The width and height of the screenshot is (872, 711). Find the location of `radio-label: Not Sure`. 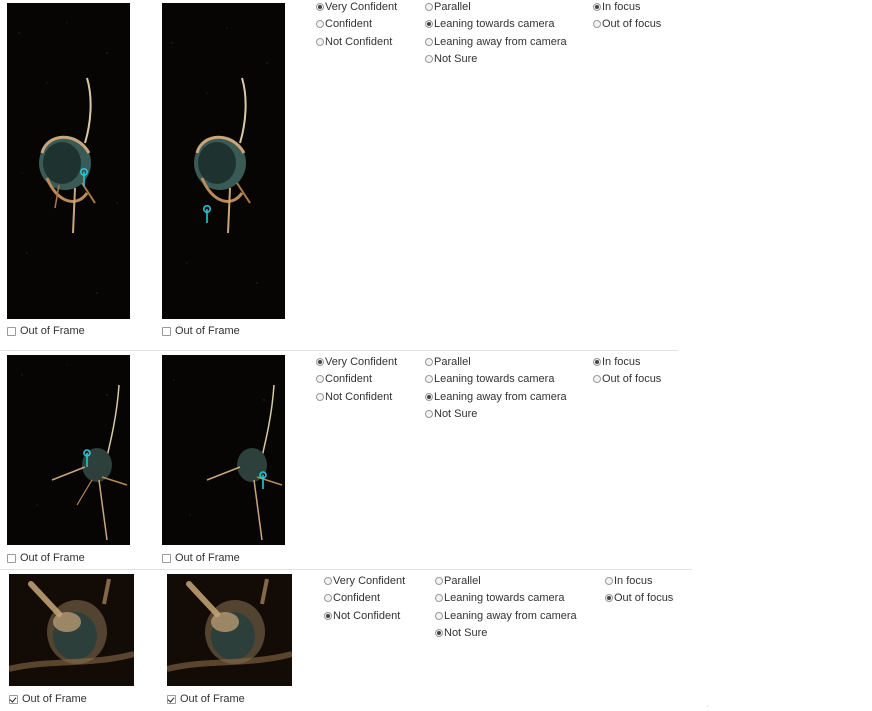

radio-label: Not Sure is located at coordinates (456, 59).